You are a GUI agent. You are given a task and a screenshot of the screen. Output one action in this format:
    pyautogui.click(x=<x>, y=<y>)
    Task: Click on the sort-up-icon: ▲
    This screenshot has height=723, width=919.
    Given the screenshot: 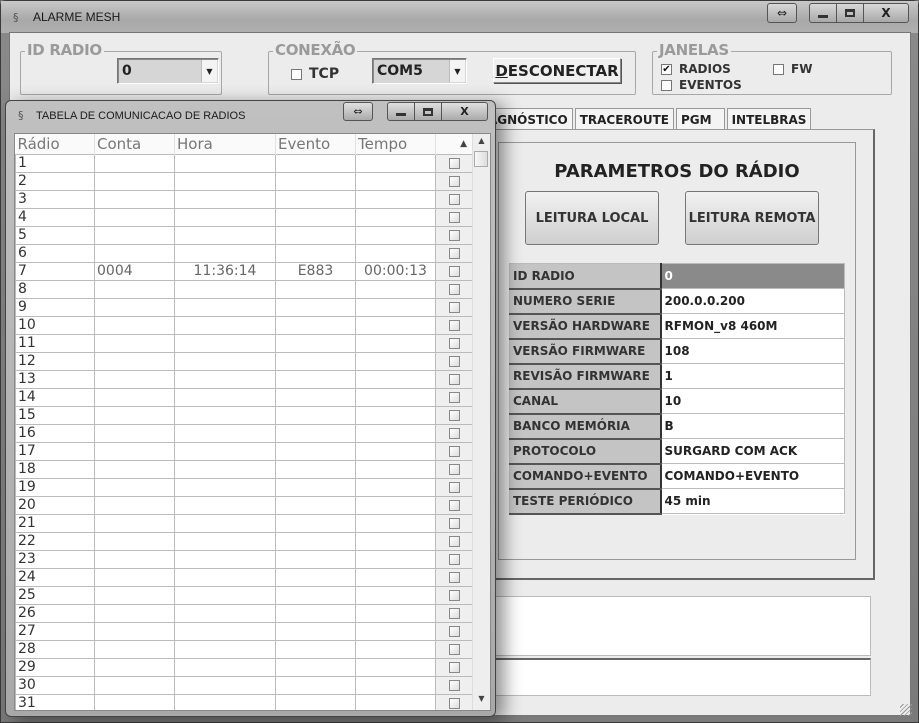 What is the action you would take?
    pyautogui.click(x=454, y=144)
    